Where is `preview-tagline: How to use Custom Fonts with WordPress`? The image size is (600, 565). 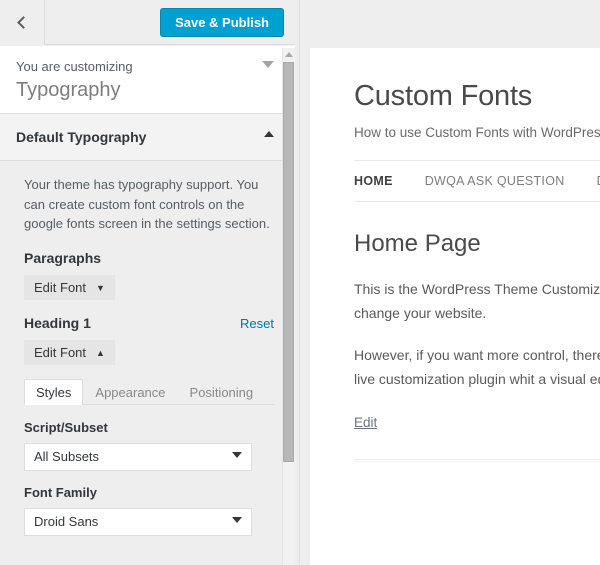
preview-tagline: How to use Custom Fonts with WordPress is located at coordinates (477, 132).